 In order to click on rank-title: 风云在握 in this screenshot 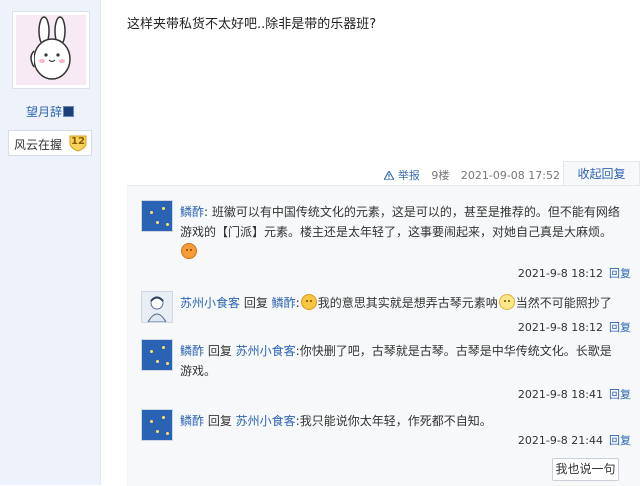, I will do `click(38, 145)`.